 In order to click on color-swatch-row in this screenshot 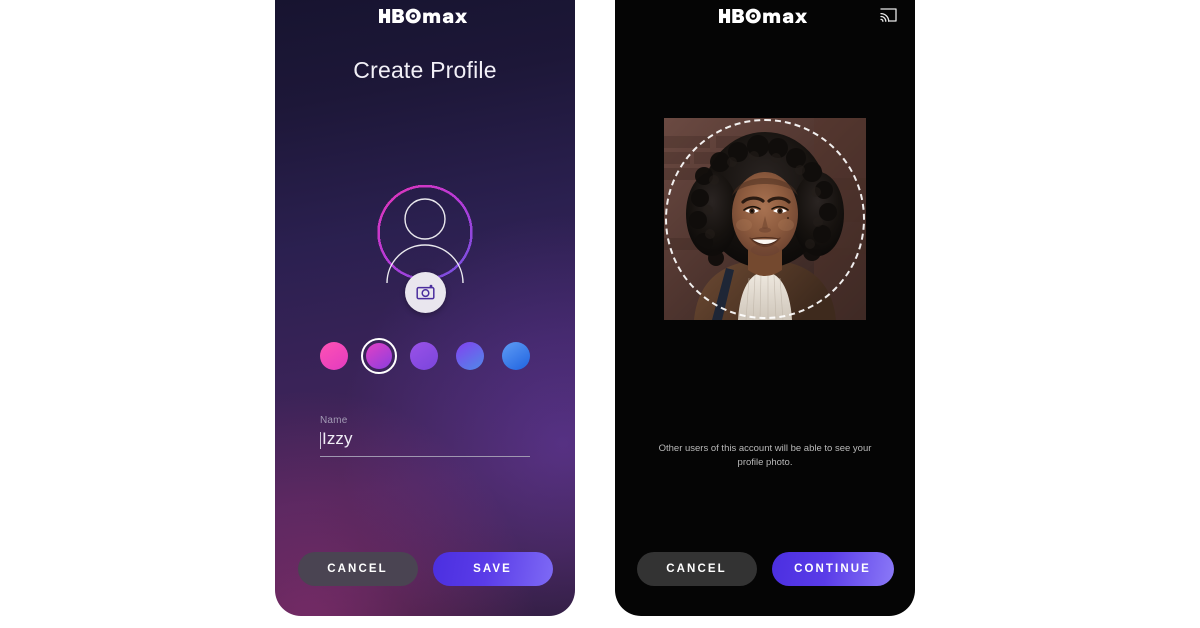, I will do `click(425, 356)`.